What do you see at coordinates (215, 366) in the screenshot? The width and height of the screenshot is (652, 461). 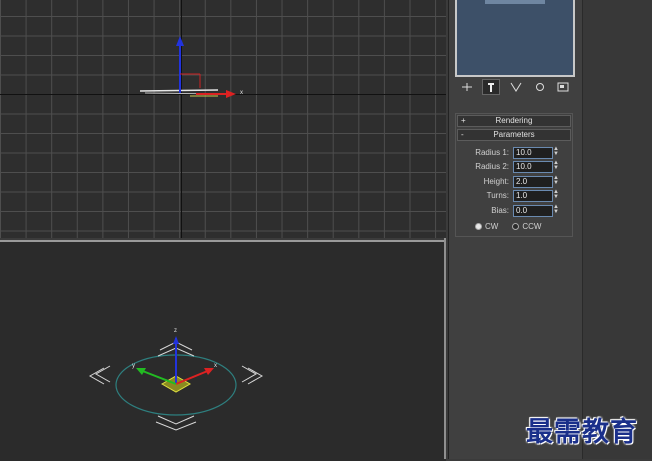 I see `persp-x-label: x` at bounding box center [215, 366].